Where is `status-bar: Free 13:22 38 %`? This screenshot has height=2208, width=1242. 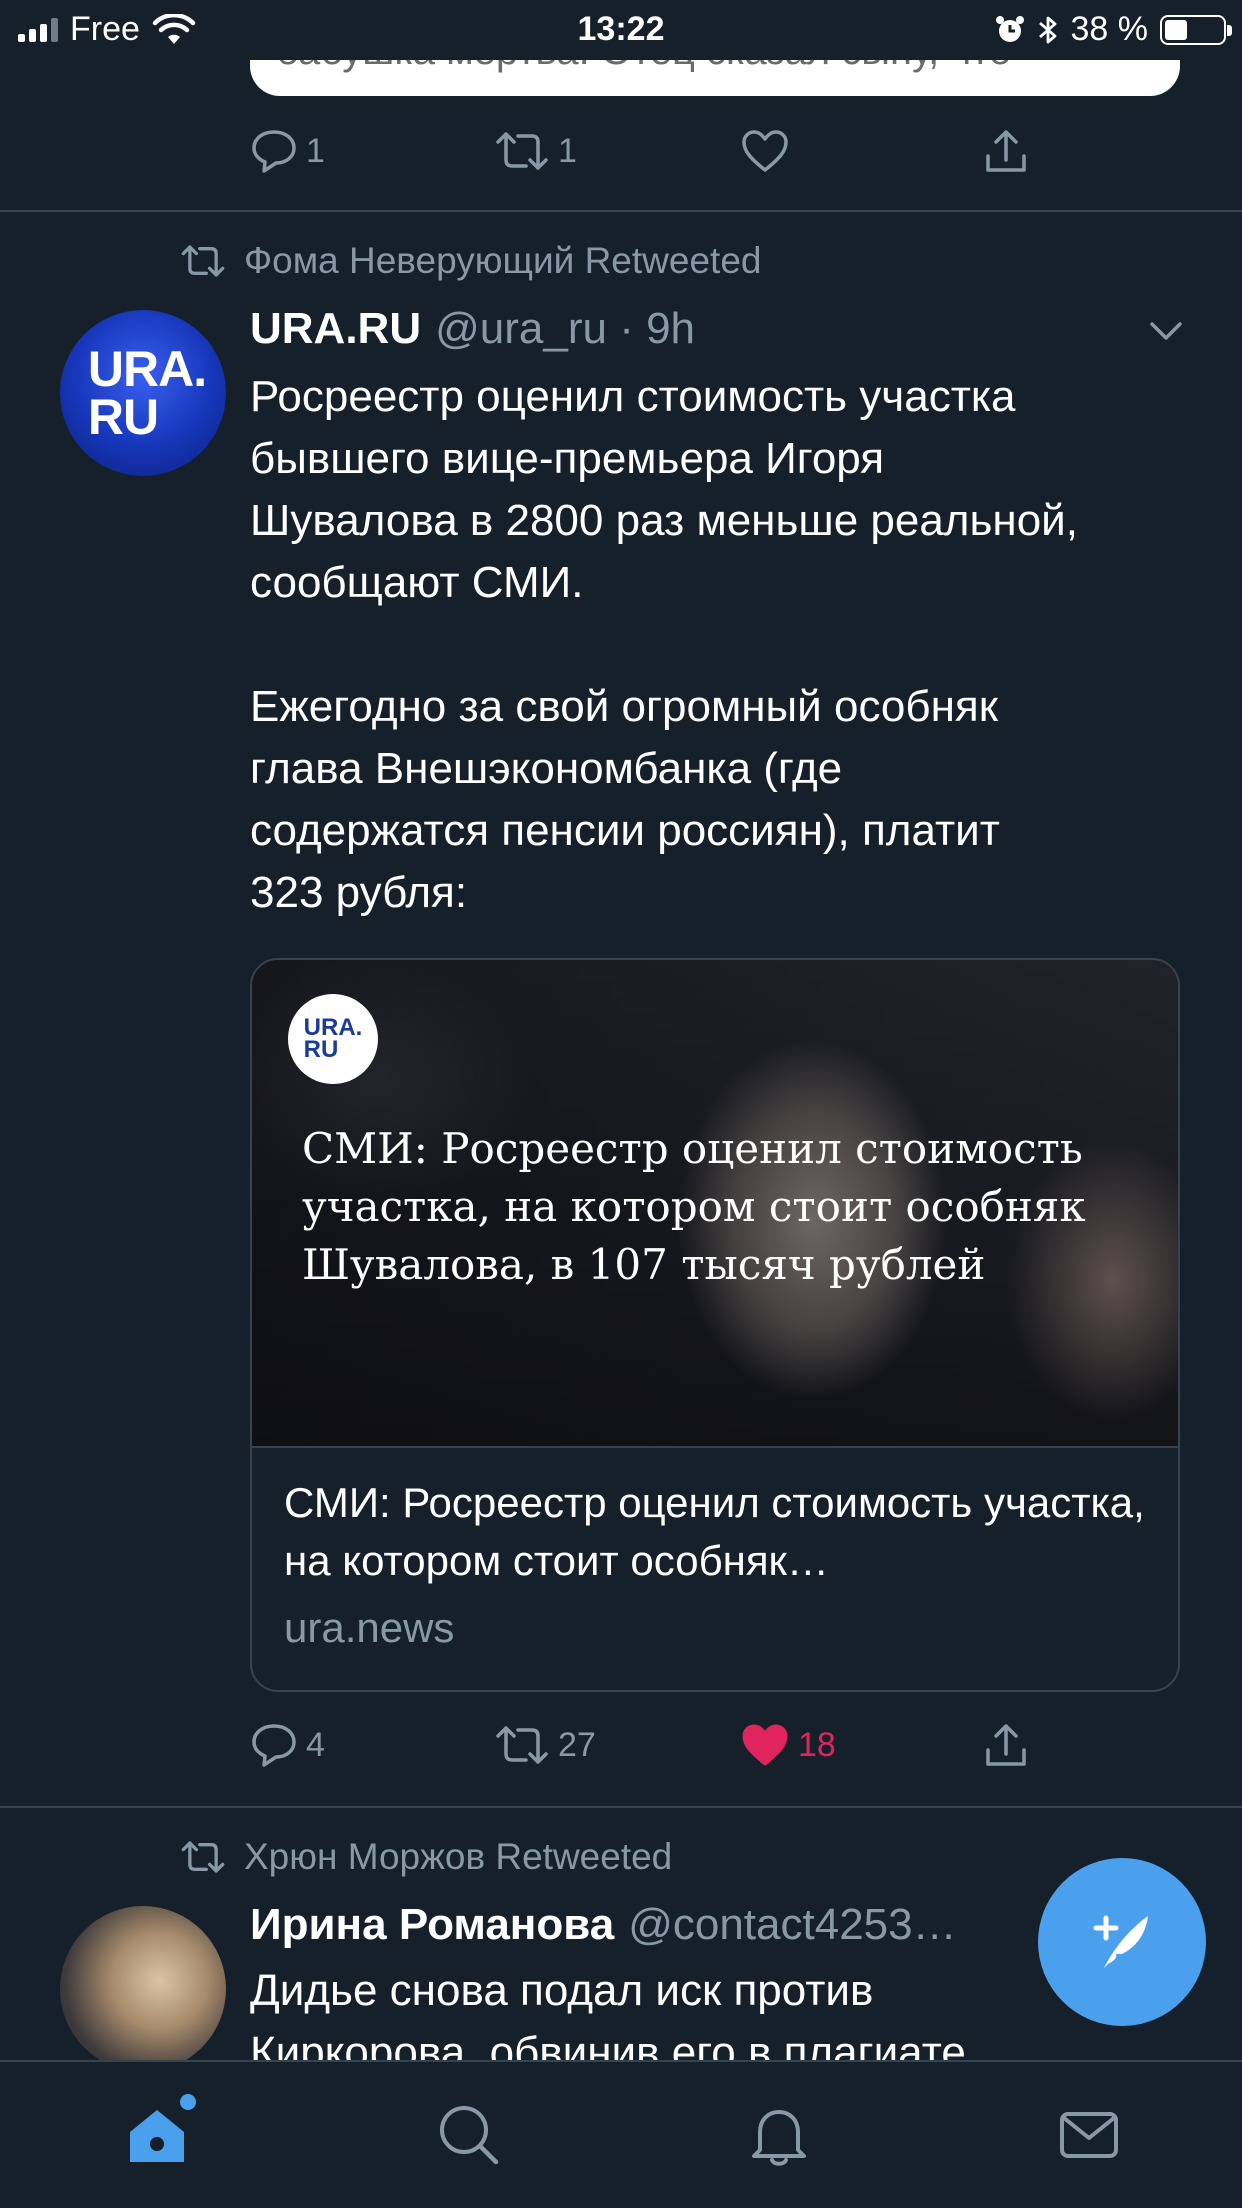 status-bar: Free 13:22 38 % is located at coordinates (621, 30).